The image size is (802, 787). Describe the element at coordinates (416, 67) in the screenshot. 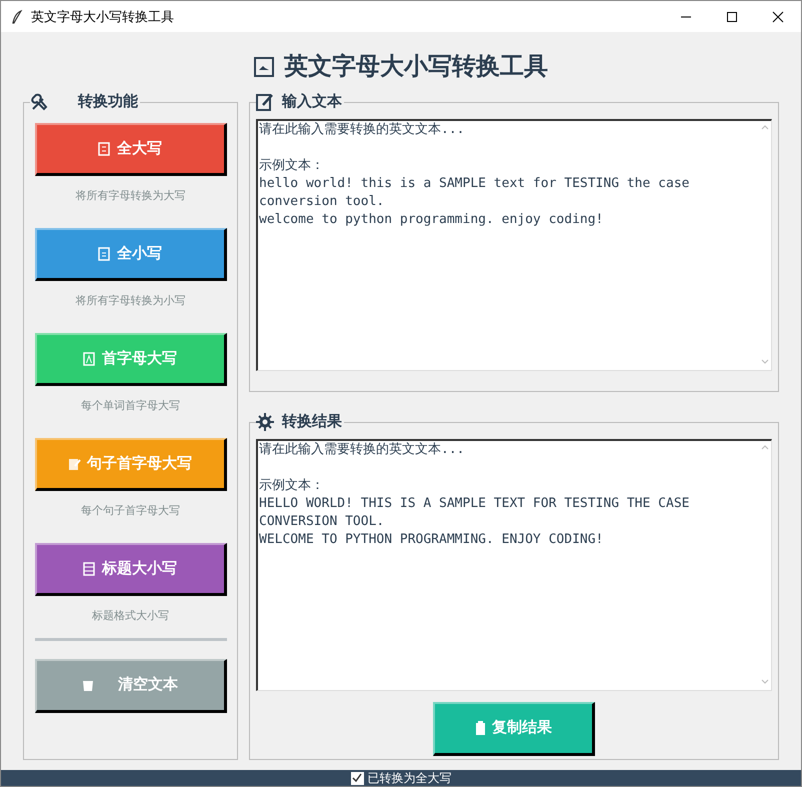

I see `app-title: 英文字母大小写转换工具` at that location.